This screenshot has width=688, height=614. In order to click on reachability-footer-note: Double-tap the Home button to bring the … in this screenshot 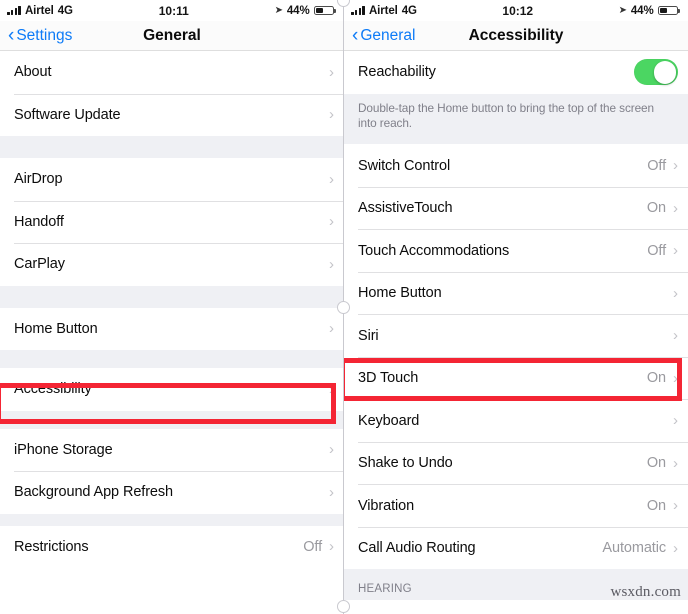, I will do `click(516, 119)`.